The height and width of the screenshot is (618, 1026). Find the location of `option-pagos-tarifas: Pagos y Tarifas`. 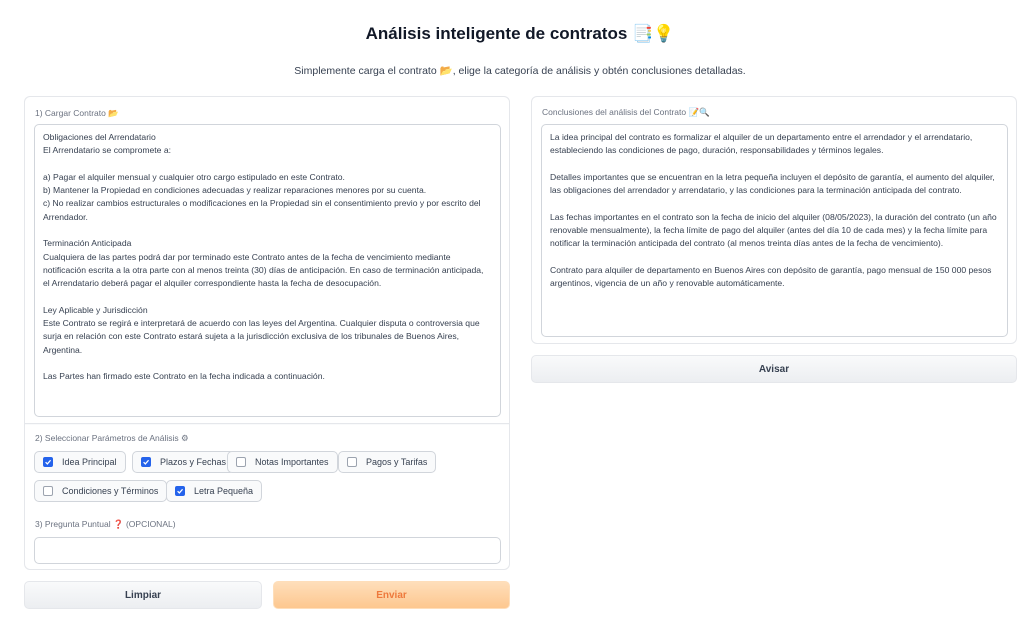

option-pagos-tarifas: Pagos y Tarifas is located at coordinates (387, 462).